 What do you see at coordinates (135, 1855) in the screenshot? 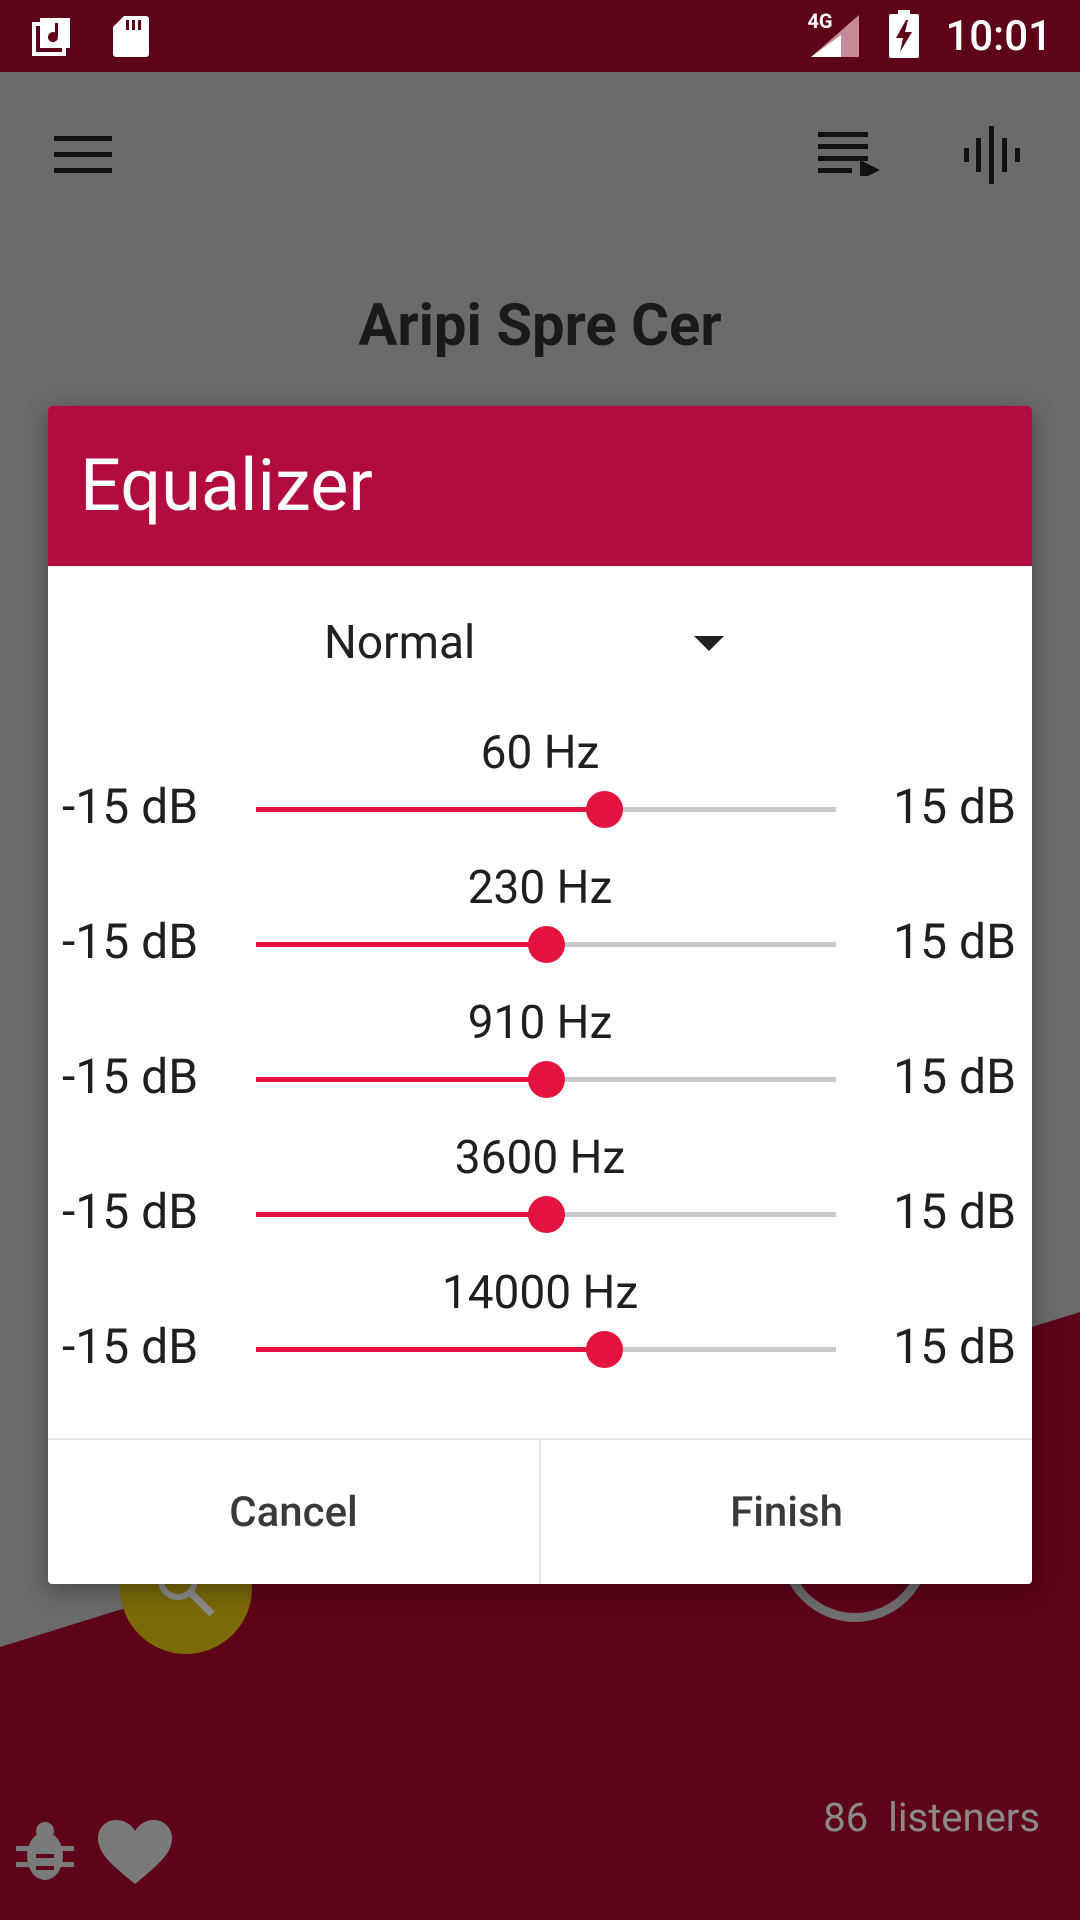
I see `heart-icon` at bounding box center [135, 1855].